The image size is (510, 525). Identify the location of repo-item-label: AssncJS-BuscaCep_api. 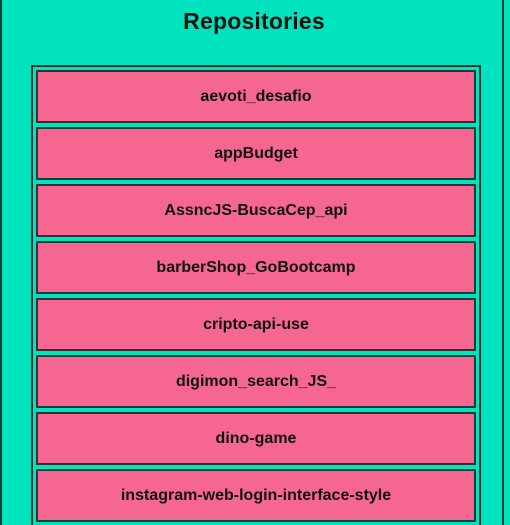
(256, 210).